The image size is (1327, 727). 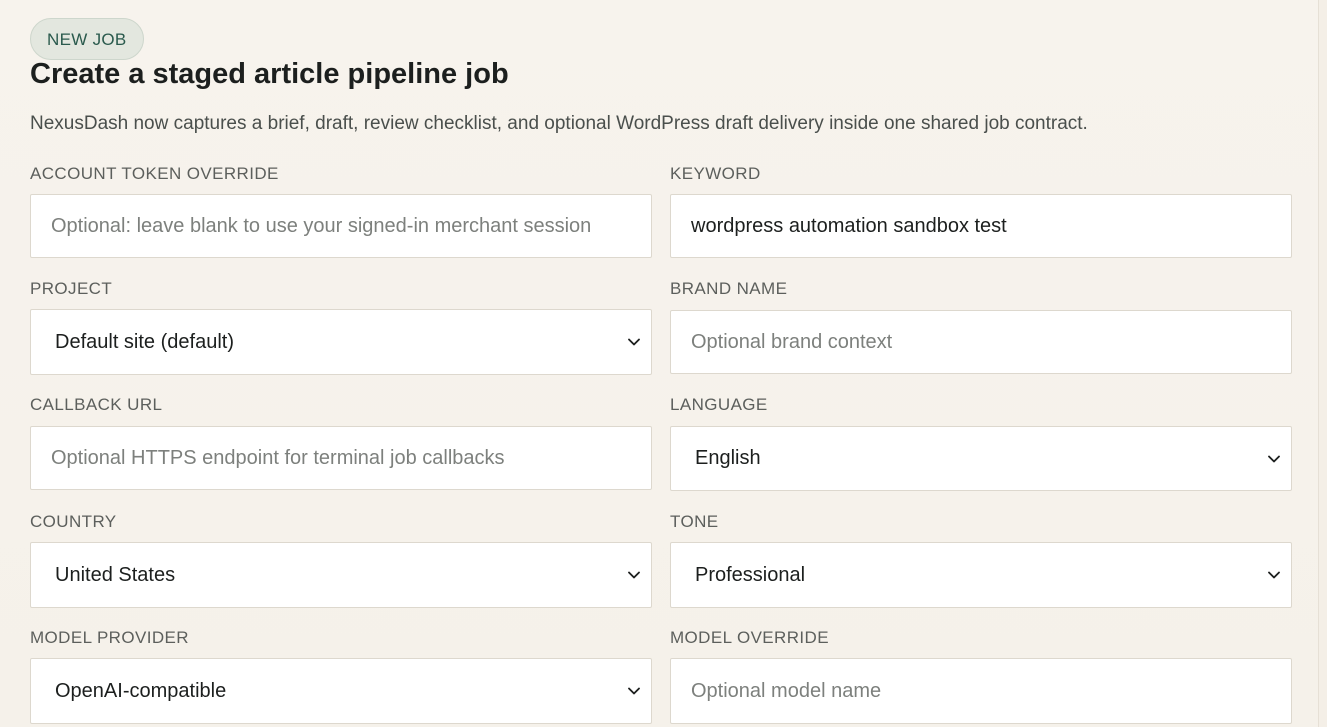 I want to click on language-label: LANGUAGE, so click(x=719, y=404).